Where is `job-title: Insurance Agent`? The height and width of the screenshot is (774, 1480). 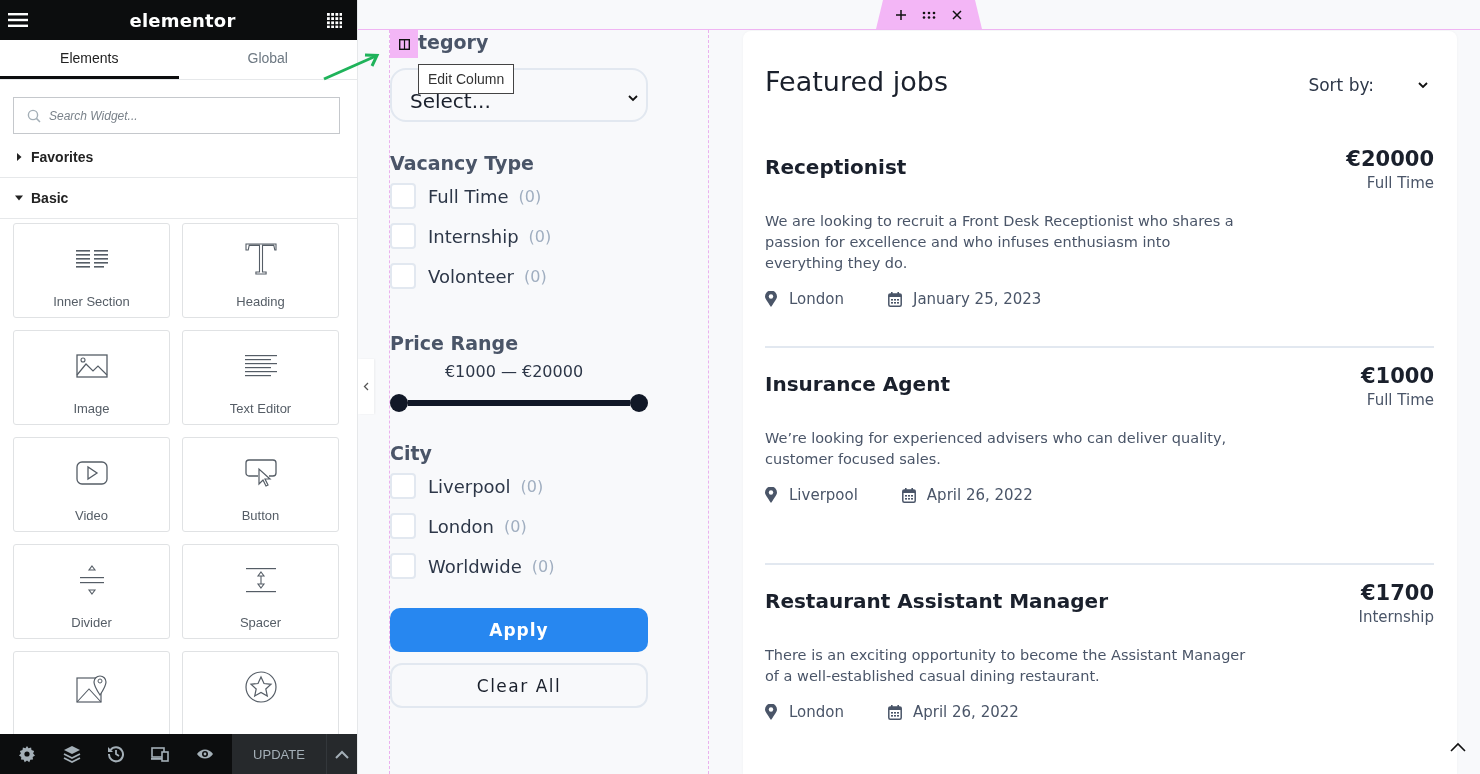
job-title: Insurance Agent is located at coordinates (857, 390).